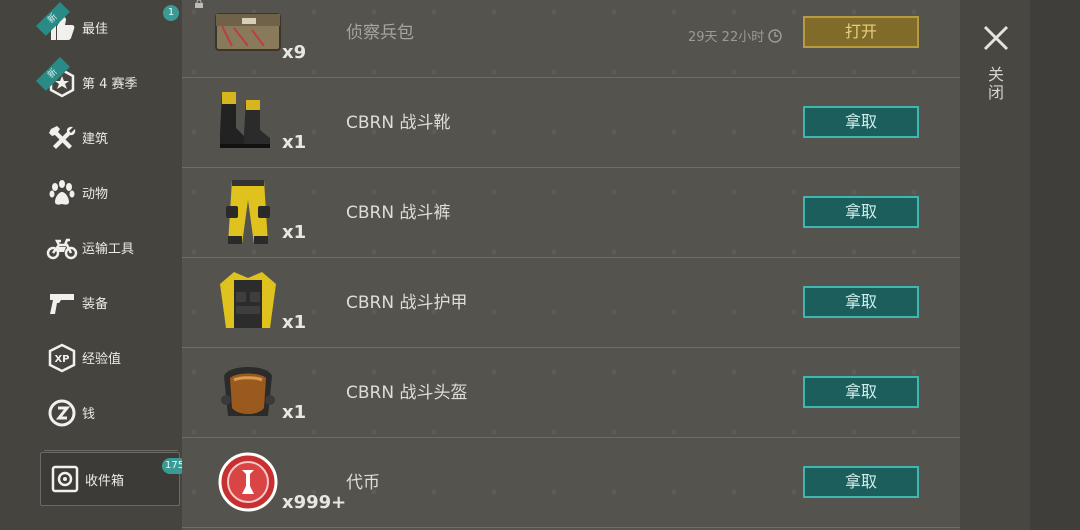  I want to click on notification-badge: 1, so click(171, 13).